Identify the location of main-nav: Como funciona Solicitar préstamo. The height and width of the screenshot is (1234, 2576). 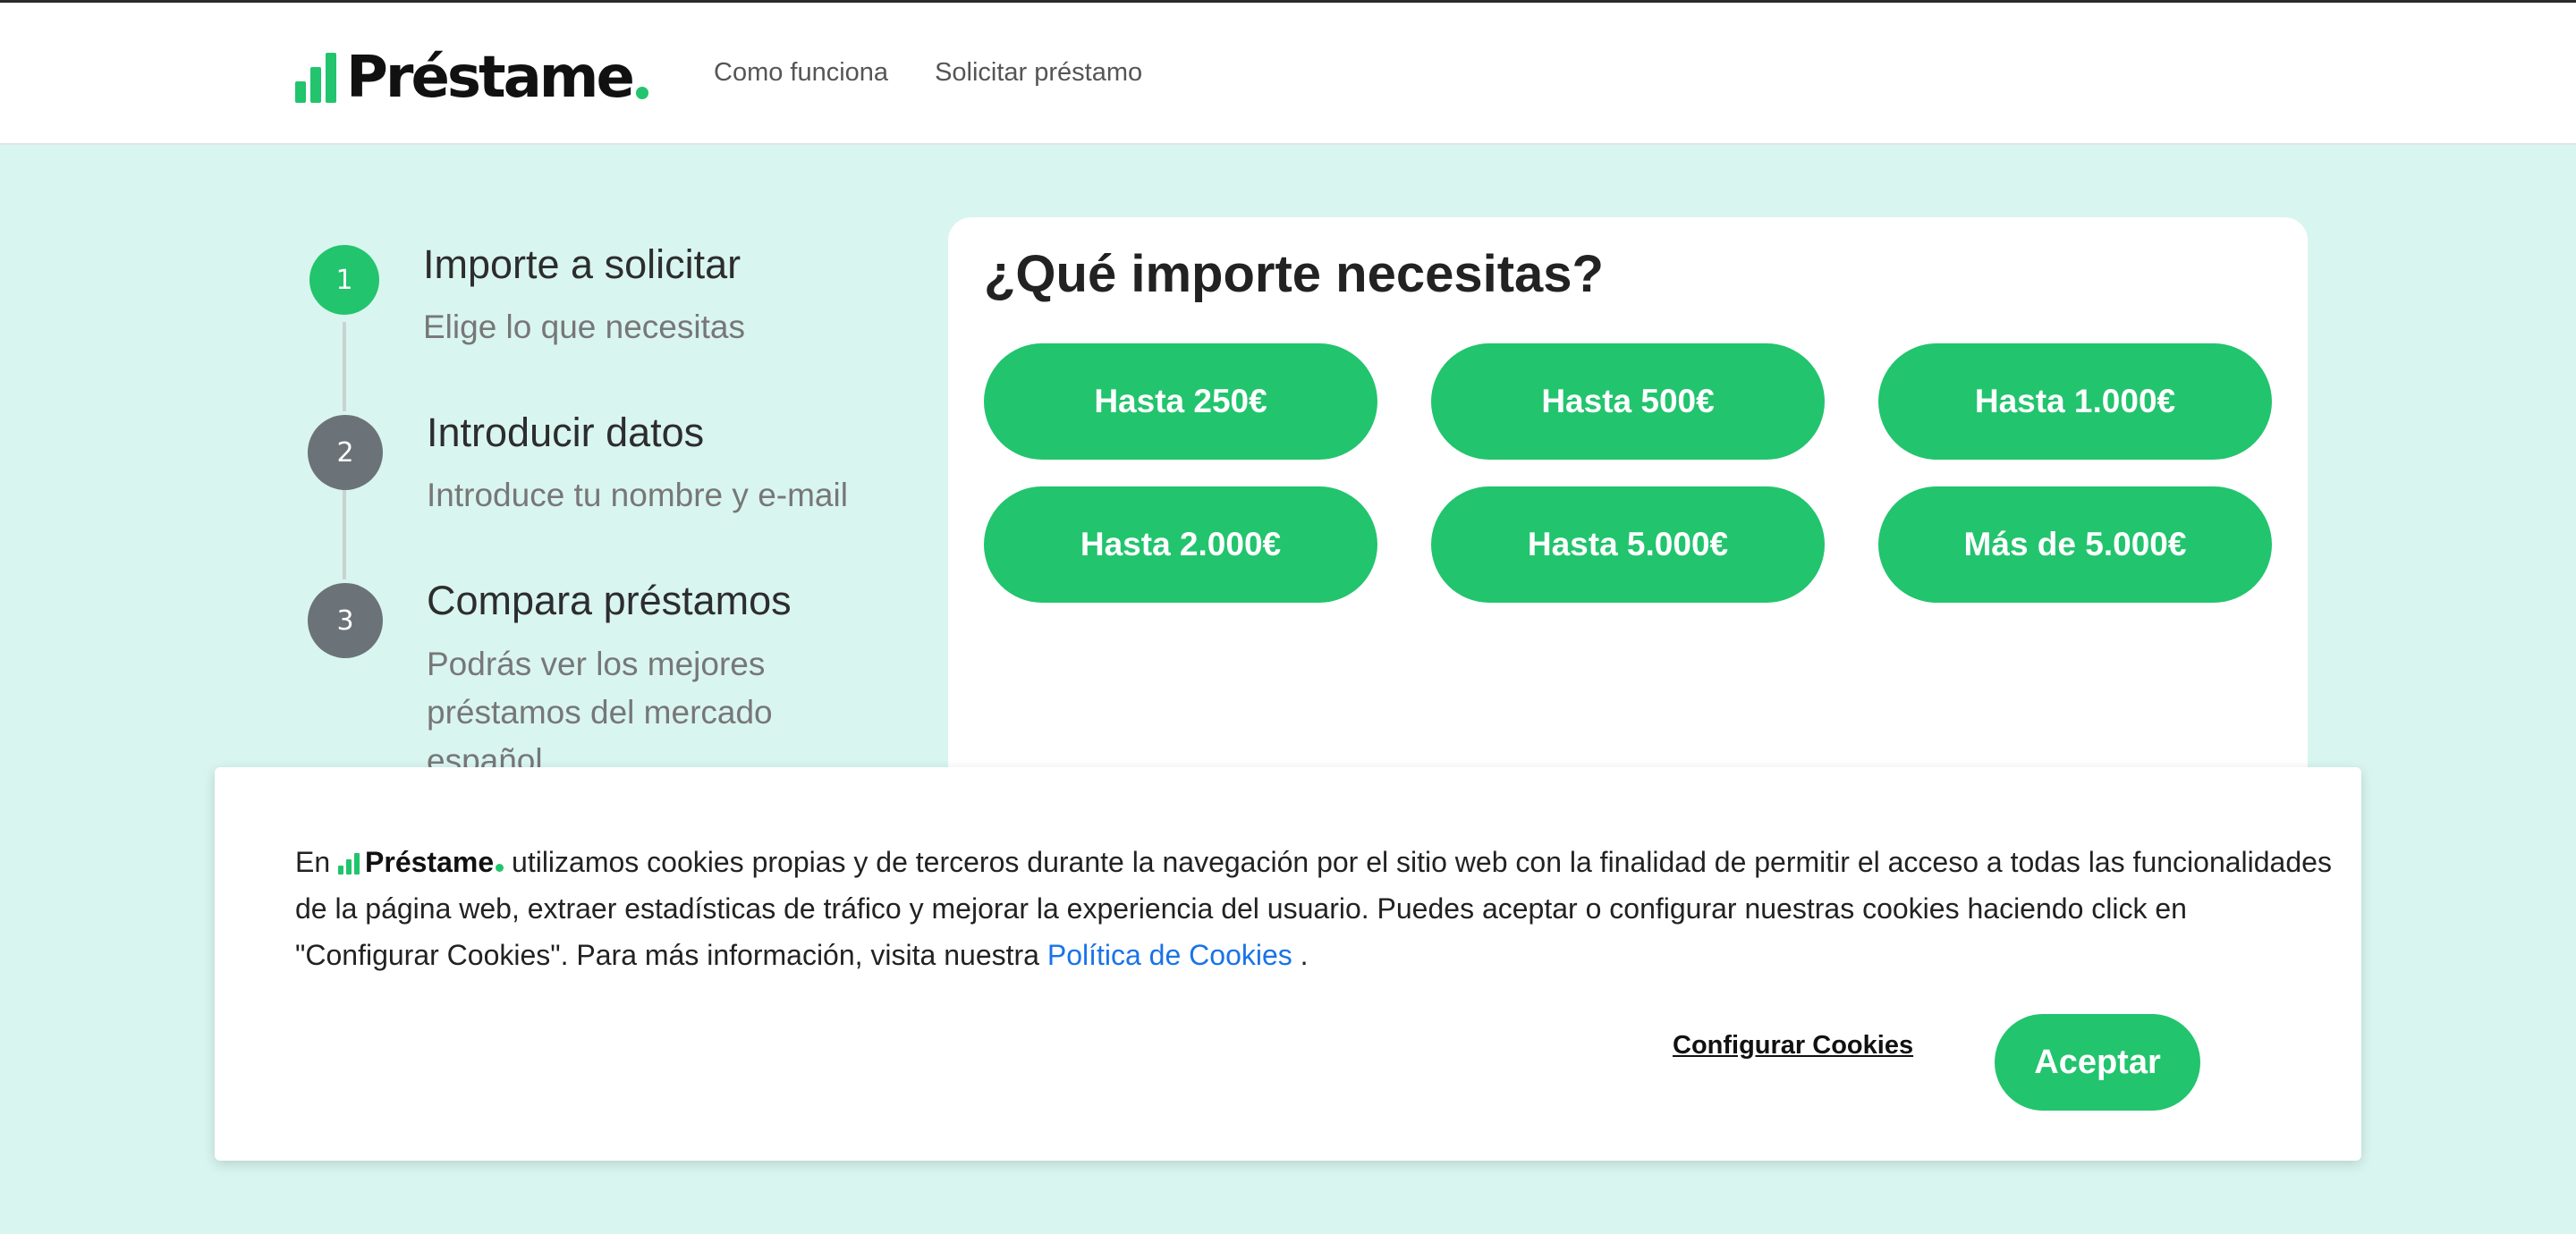
(928, 73).